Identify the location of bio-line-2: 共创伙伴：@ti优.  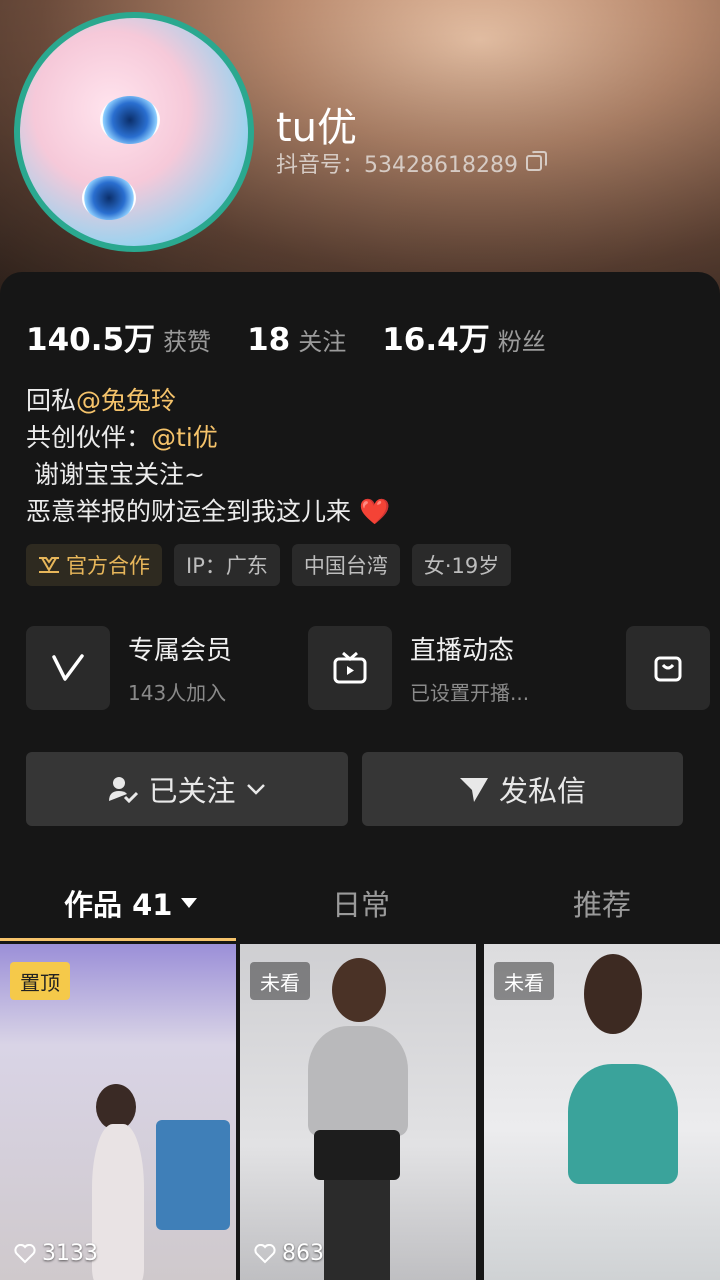
(122, 437).